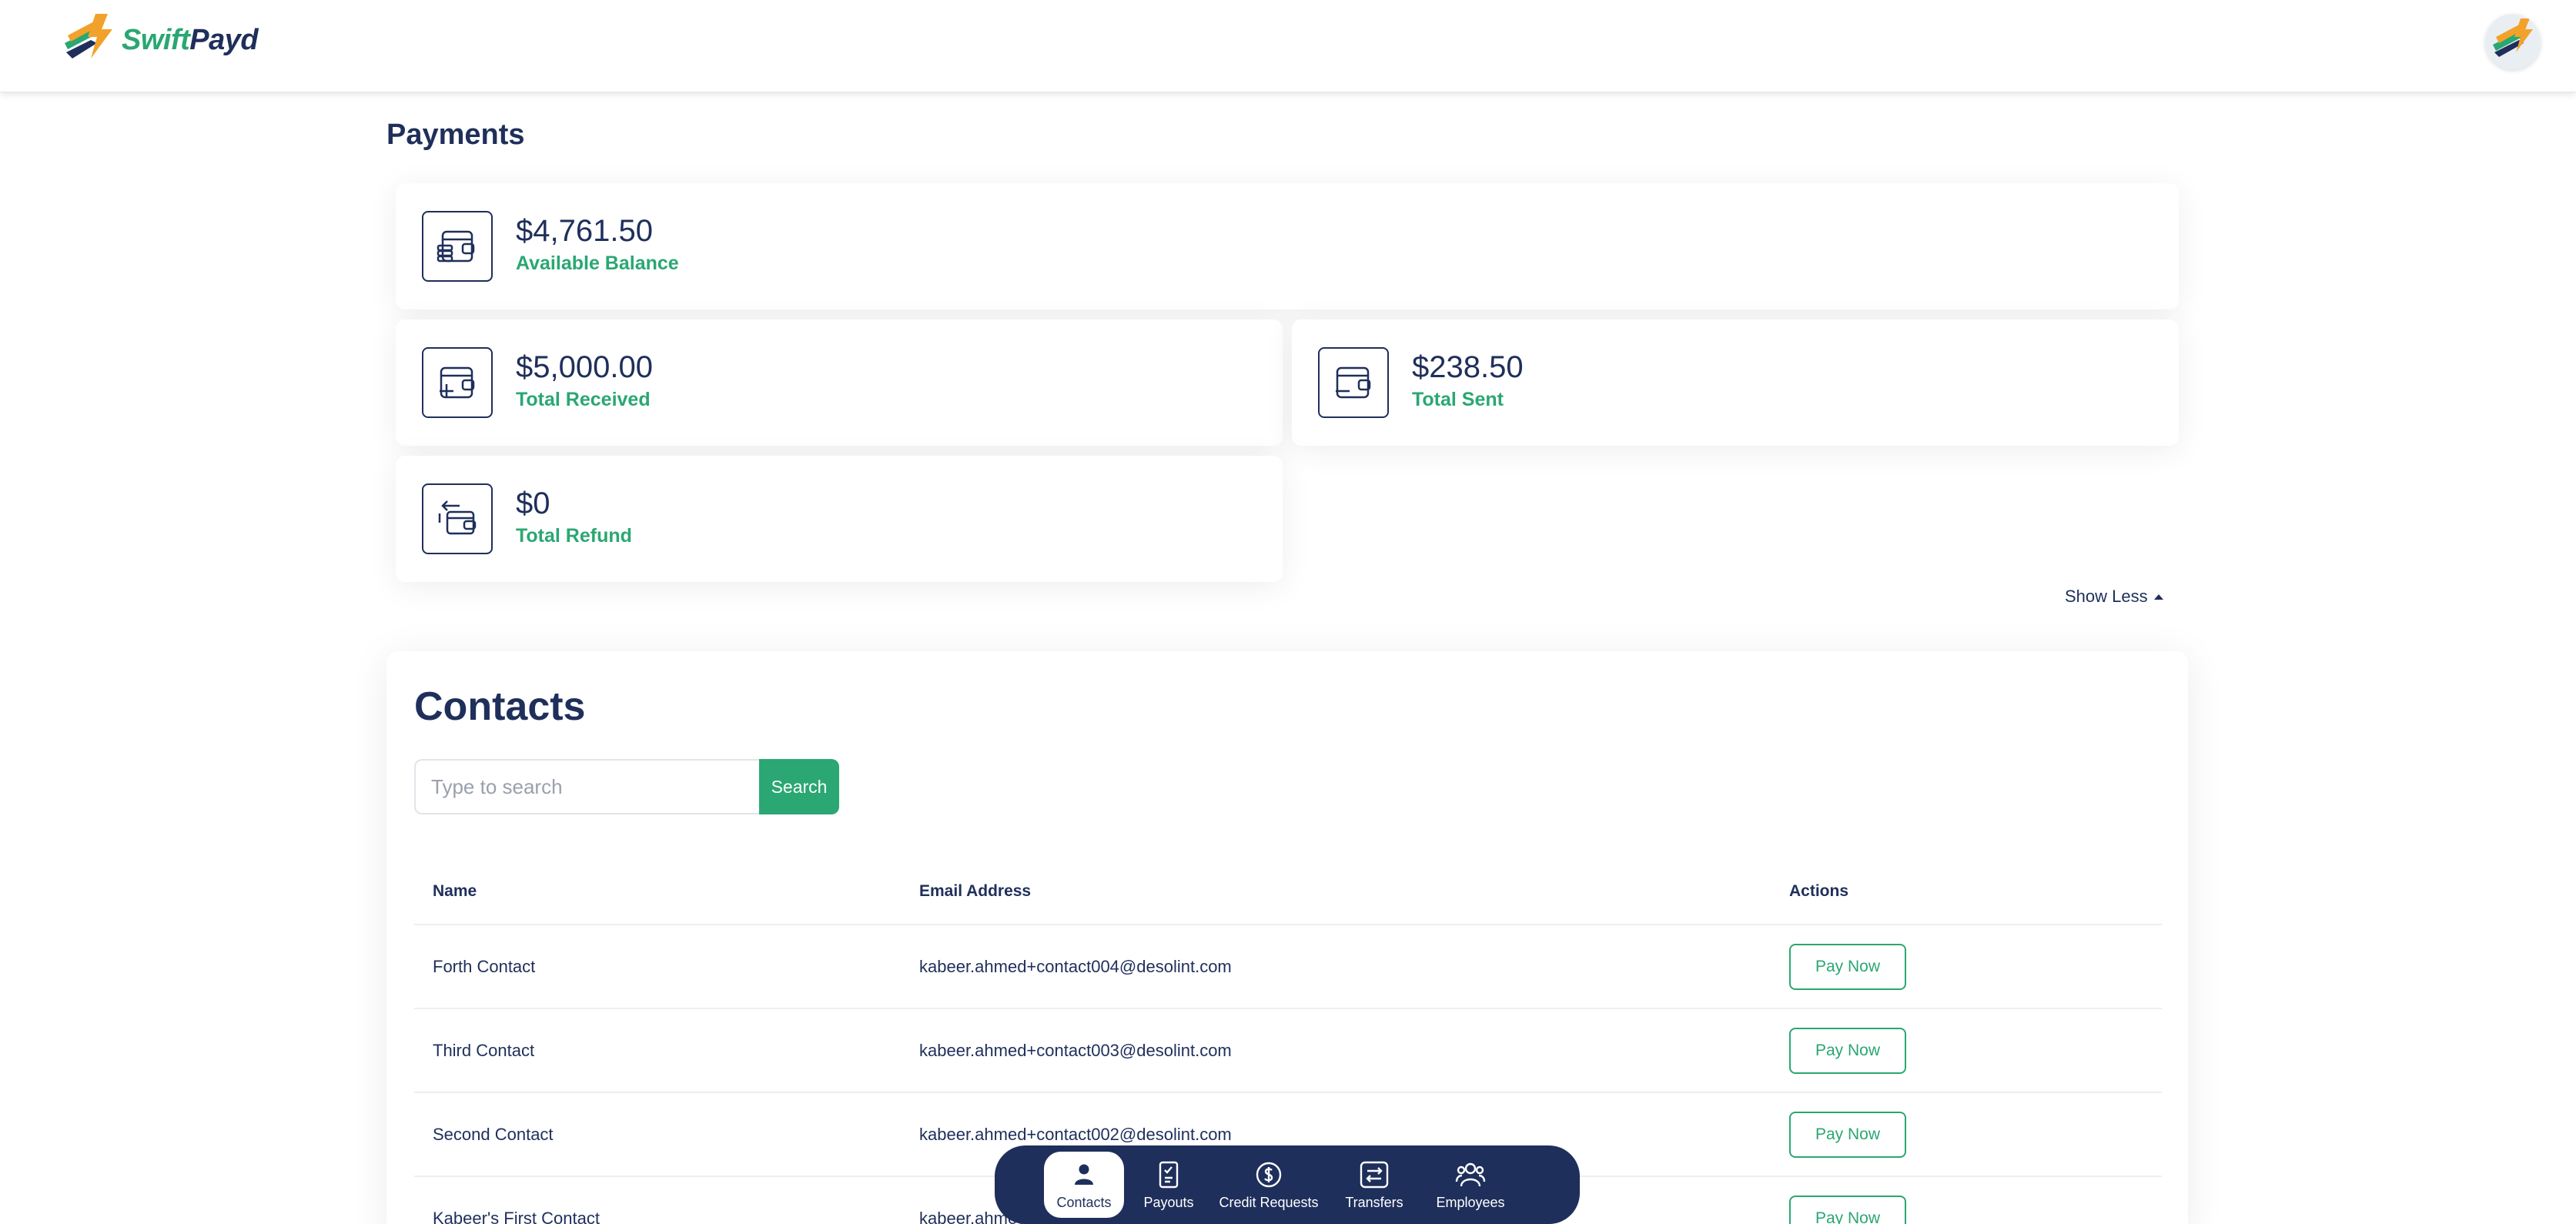 This screenshot has width=2576, height=1224. What do you see at coordinates (500, 706) in the screenshot?
I see `contacts-title: Contacts` at bounding box center [500, 706].